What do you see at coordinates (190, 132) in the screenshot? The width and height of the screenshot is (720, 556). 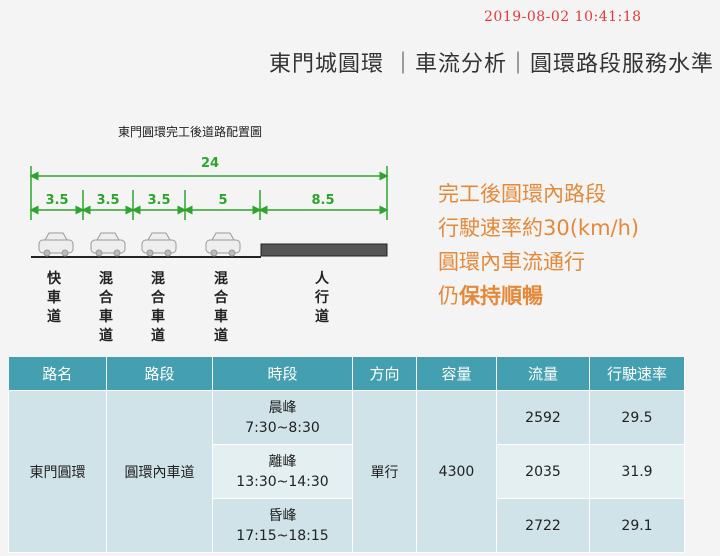 I see `diagram-title: 東門圓環完工後道路配置圖` at bounding box center [190, 132].